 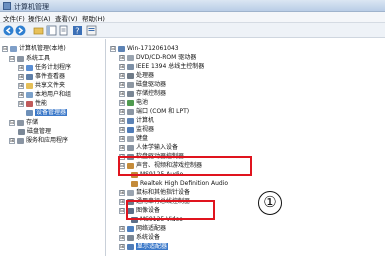 What do you see at coordinates (29, 59) in the screenshot?
I see `tree-item-system-tools: ⊟ 系统工具` at bounding box center [29, 59].